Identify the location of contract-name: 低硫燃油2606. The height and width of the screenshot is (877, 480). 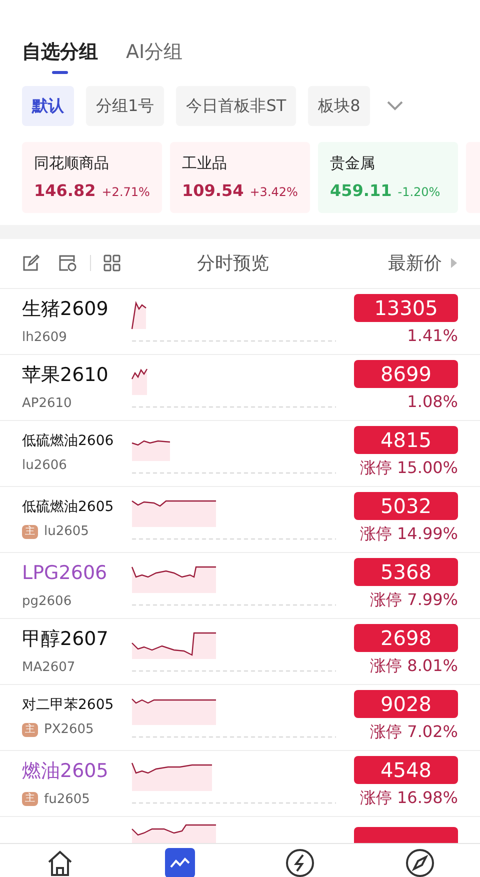
(68, 441).